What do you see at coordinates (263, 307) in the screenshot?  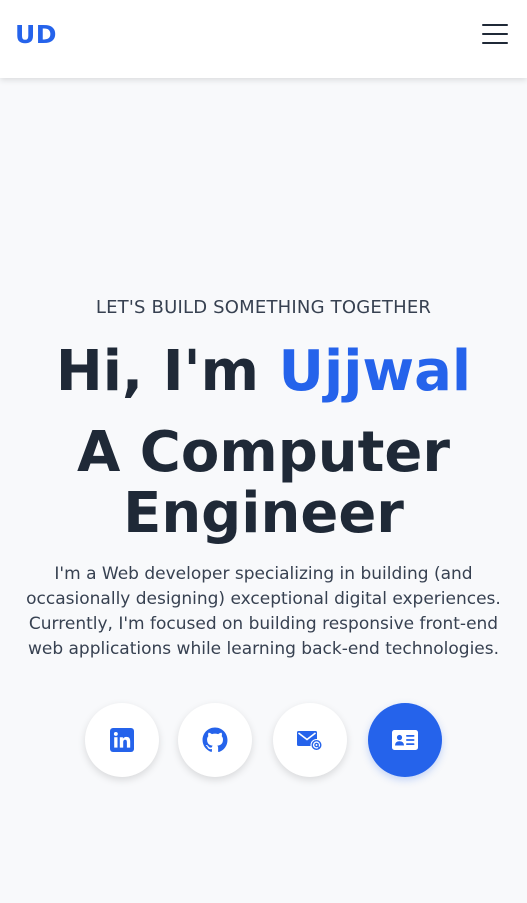 I see `hero-eyebrow: LET'S BUILD SOMETHING TOGETHER` at bounding box center [263, 307].